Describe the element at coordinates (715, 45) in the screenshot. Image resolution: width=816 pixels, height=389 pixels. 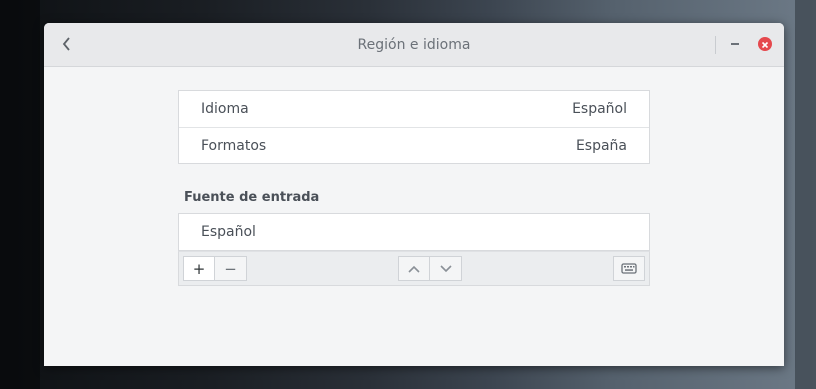
I see `titlebar-separator` at that location.